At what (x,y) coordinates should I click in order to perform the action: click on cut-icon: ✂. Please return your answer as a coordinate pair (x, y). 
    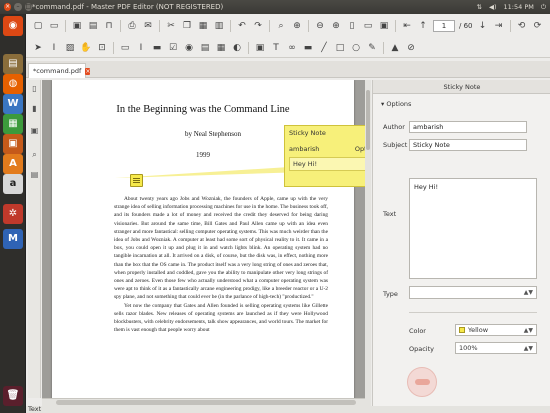
    Looking at the image, I should click on (171, 26).